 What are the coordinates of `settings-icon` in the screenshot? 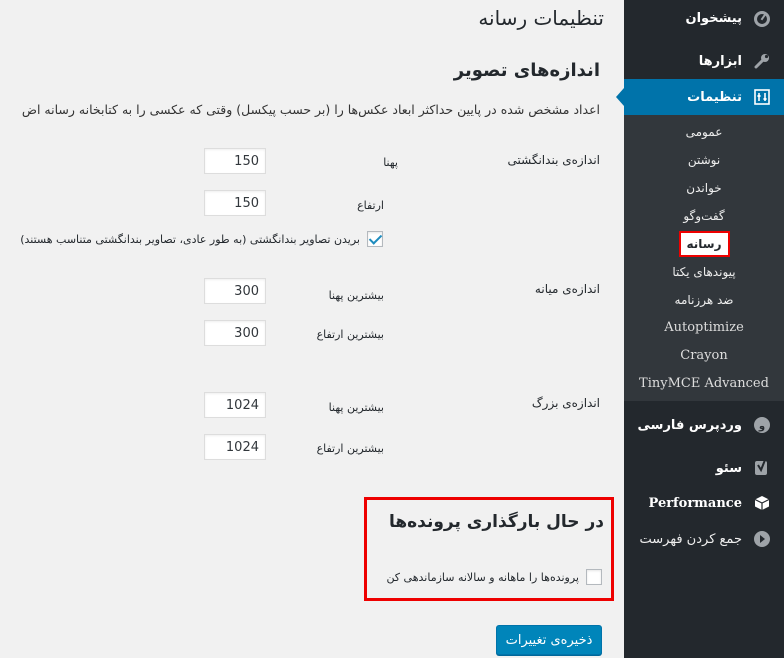 It's located at (762, 97).